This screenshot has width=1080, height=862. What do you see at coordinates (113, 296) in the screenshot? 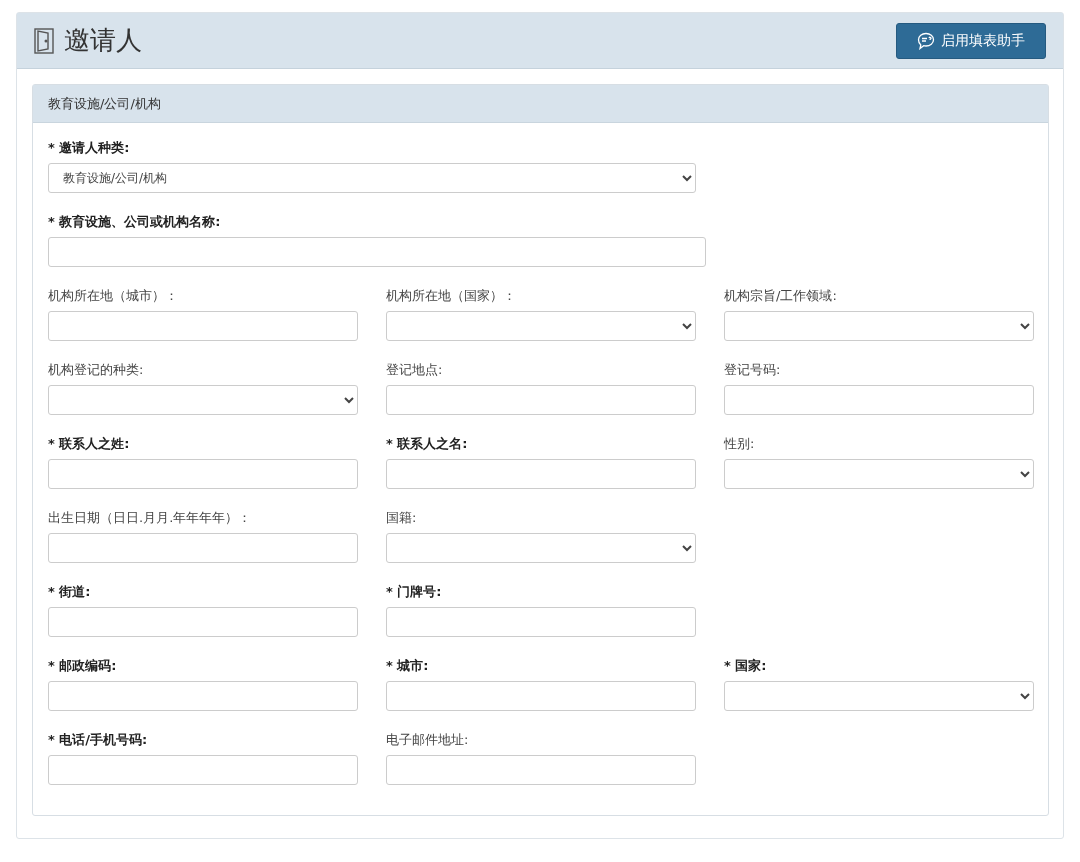
I see `field-label: 机构所在地（城市）：` at bounding box center [113, 296].